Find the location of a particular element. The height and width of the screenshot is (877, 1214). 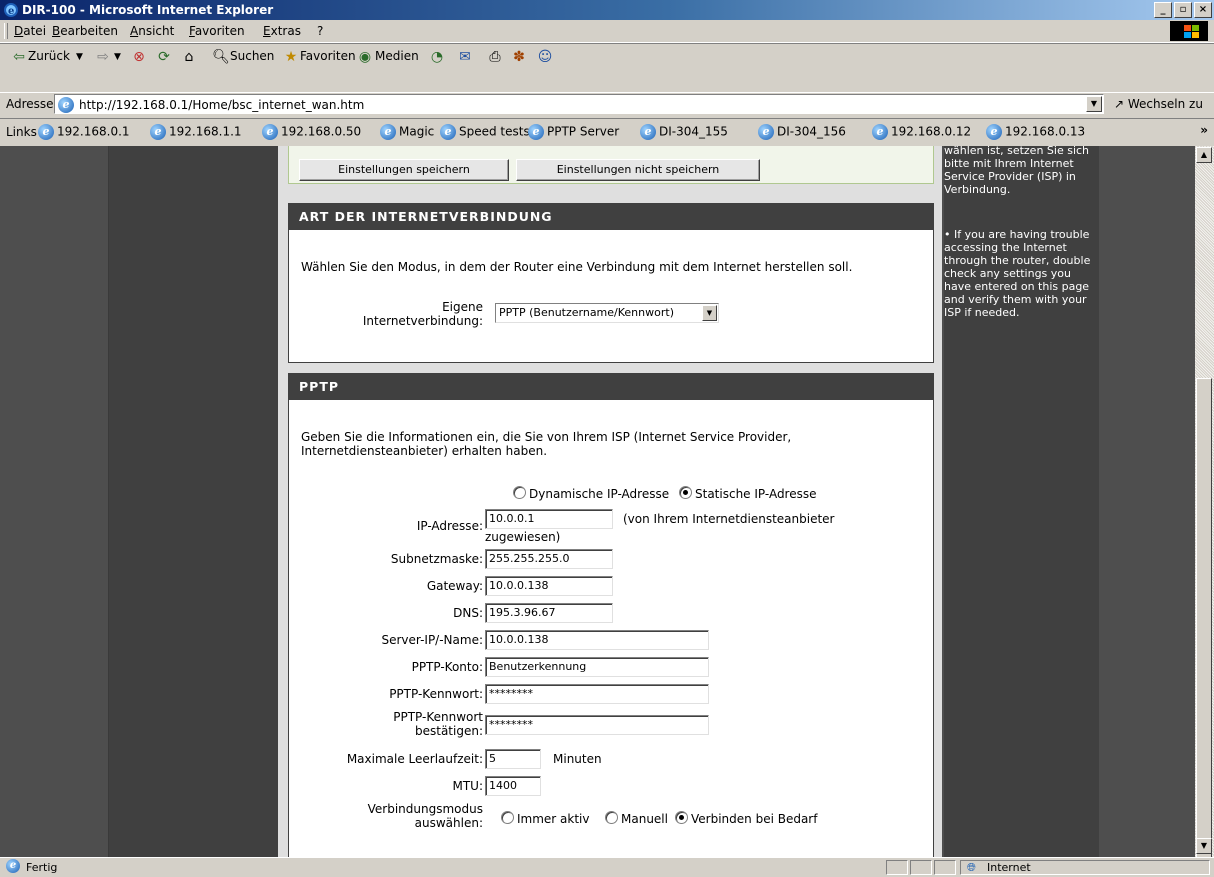

link-item: e Speed tests is located at coordinates (485, 132).